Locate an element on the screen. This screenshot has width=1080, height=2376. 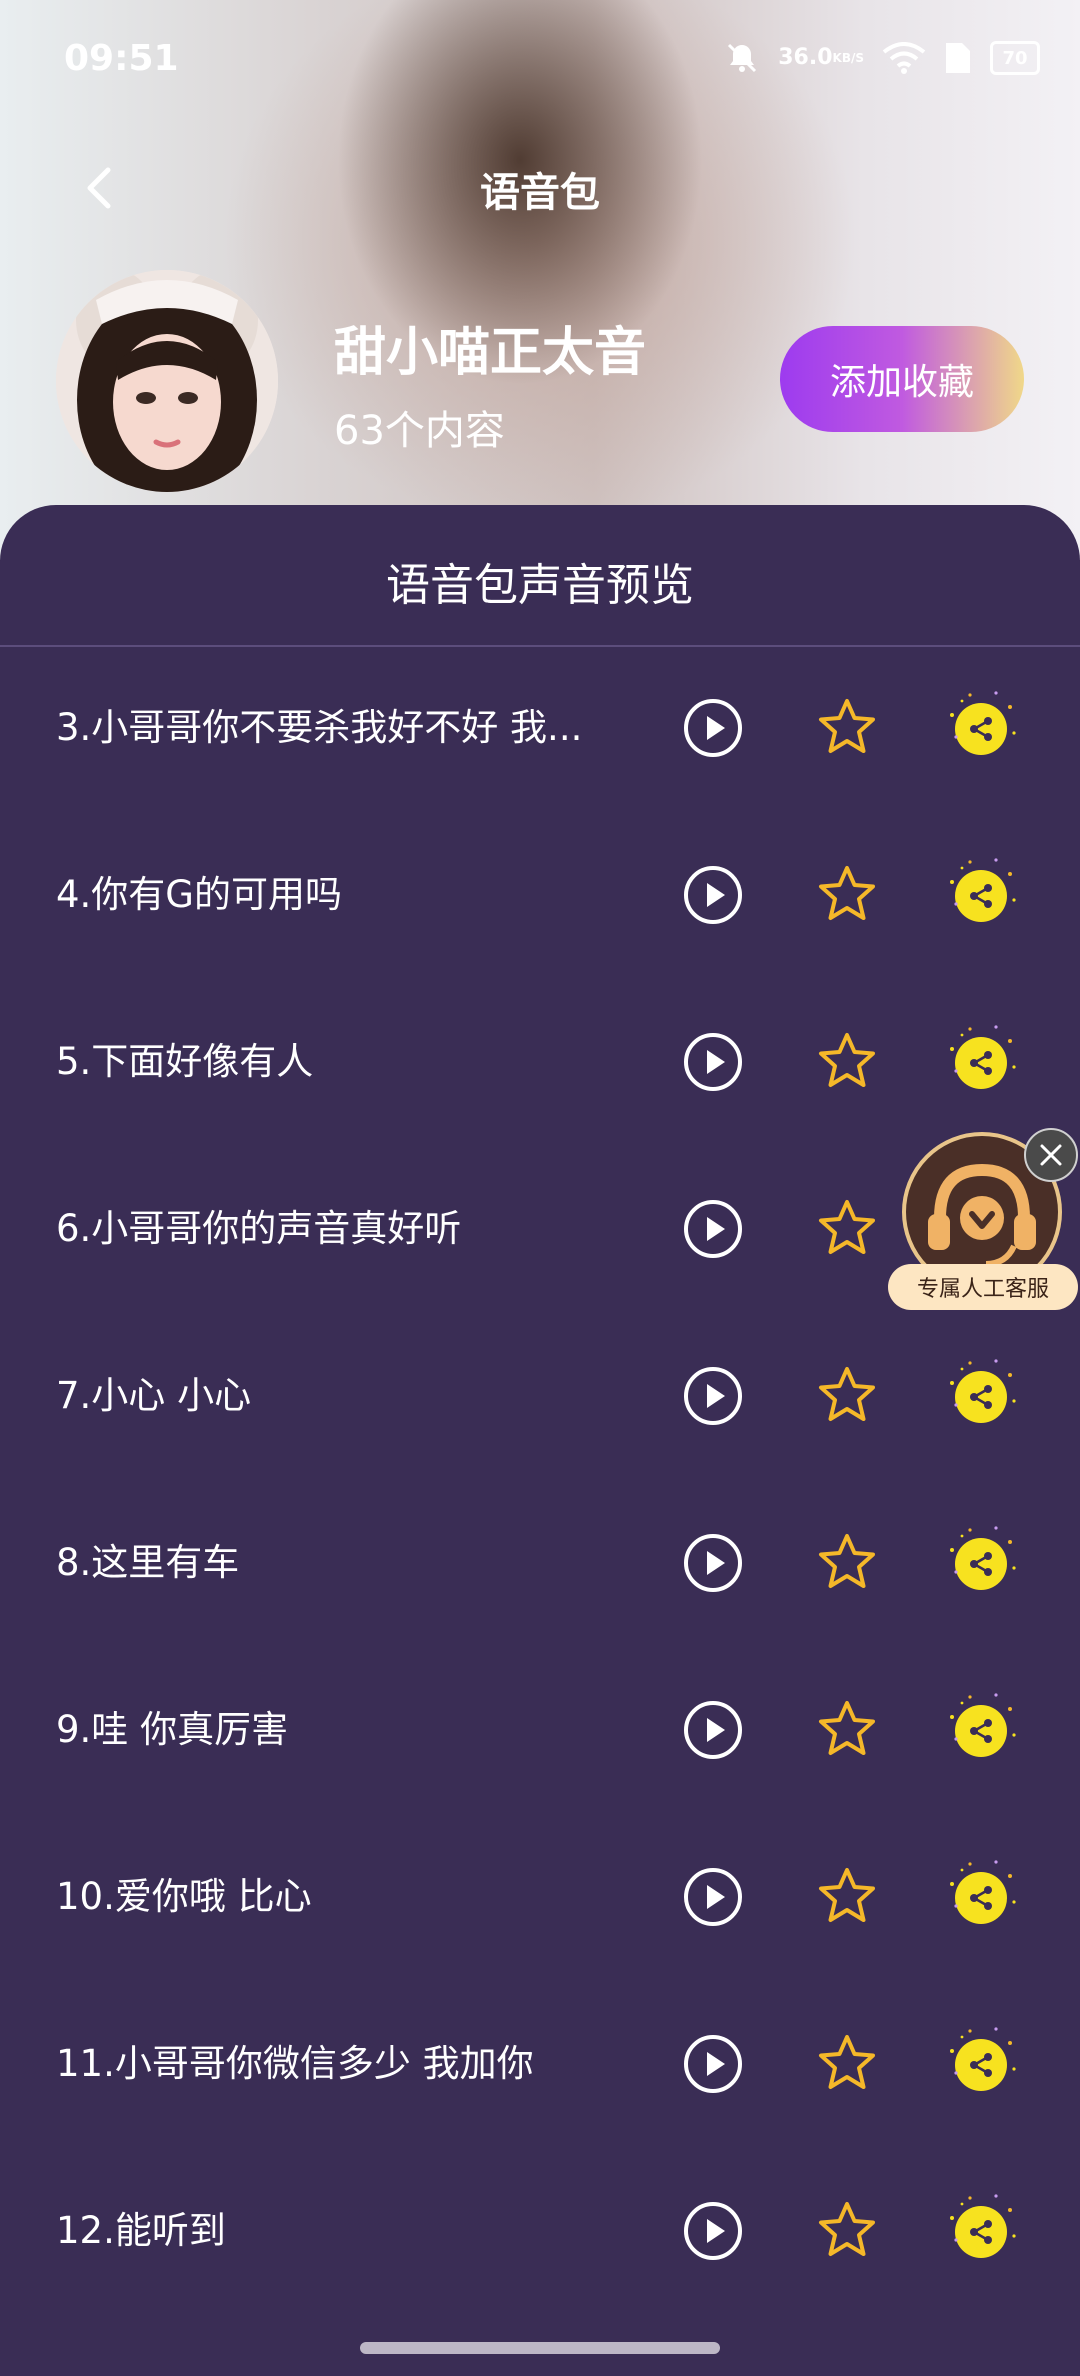
battery-level: 70 is located at coordinates (1015, 58).